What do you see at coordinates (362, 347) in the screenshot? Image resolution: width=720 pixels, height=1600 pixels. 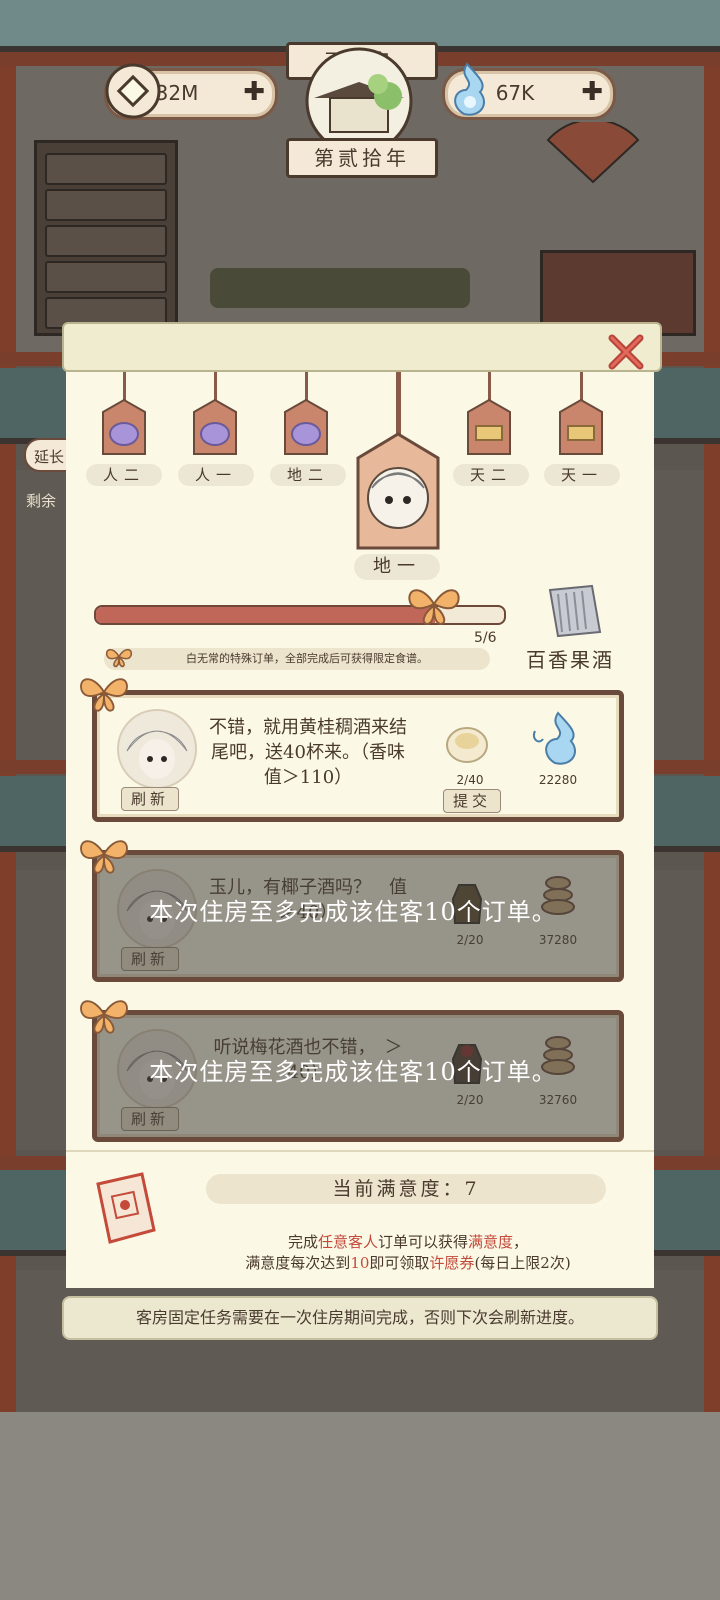 I see `scroll-top-rod` at bounding box center [362, 347].